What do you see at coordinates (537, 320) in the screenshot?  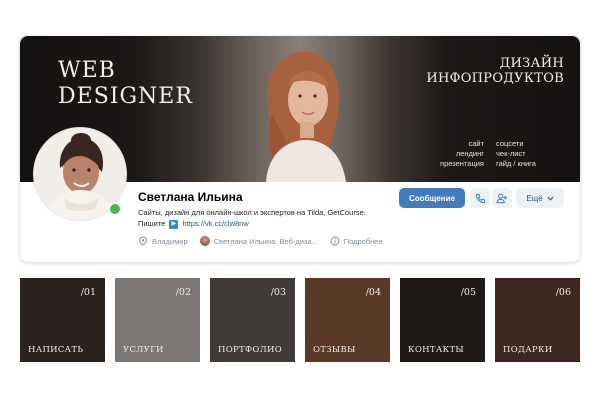 I see `menu-tile-gifts: /06 ПОДАРКИ` at bounding box center [537, 320].